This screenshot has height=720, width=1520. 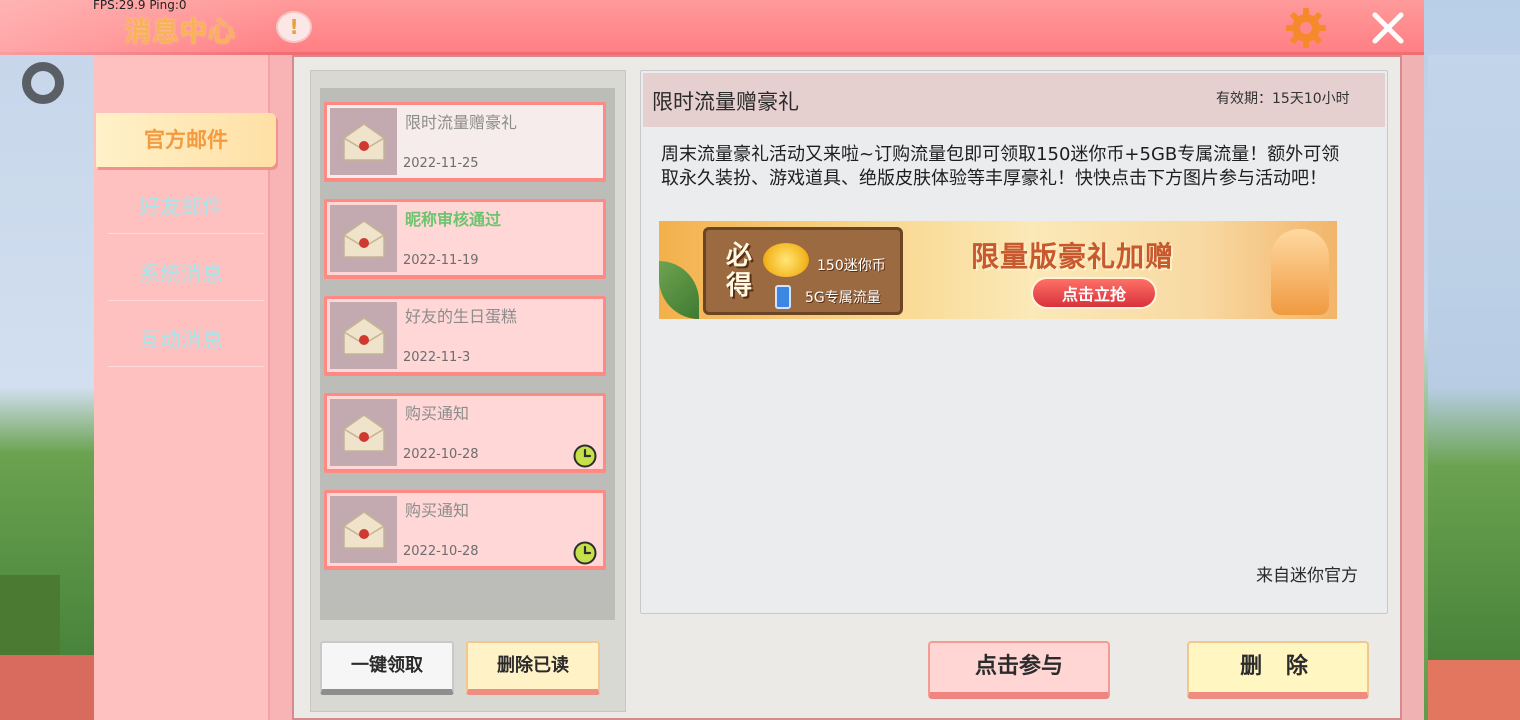 What do you see at coordinates (1306, 28) in the screenshot?
I see `gear-icon` at bounding box center [1306, 28].